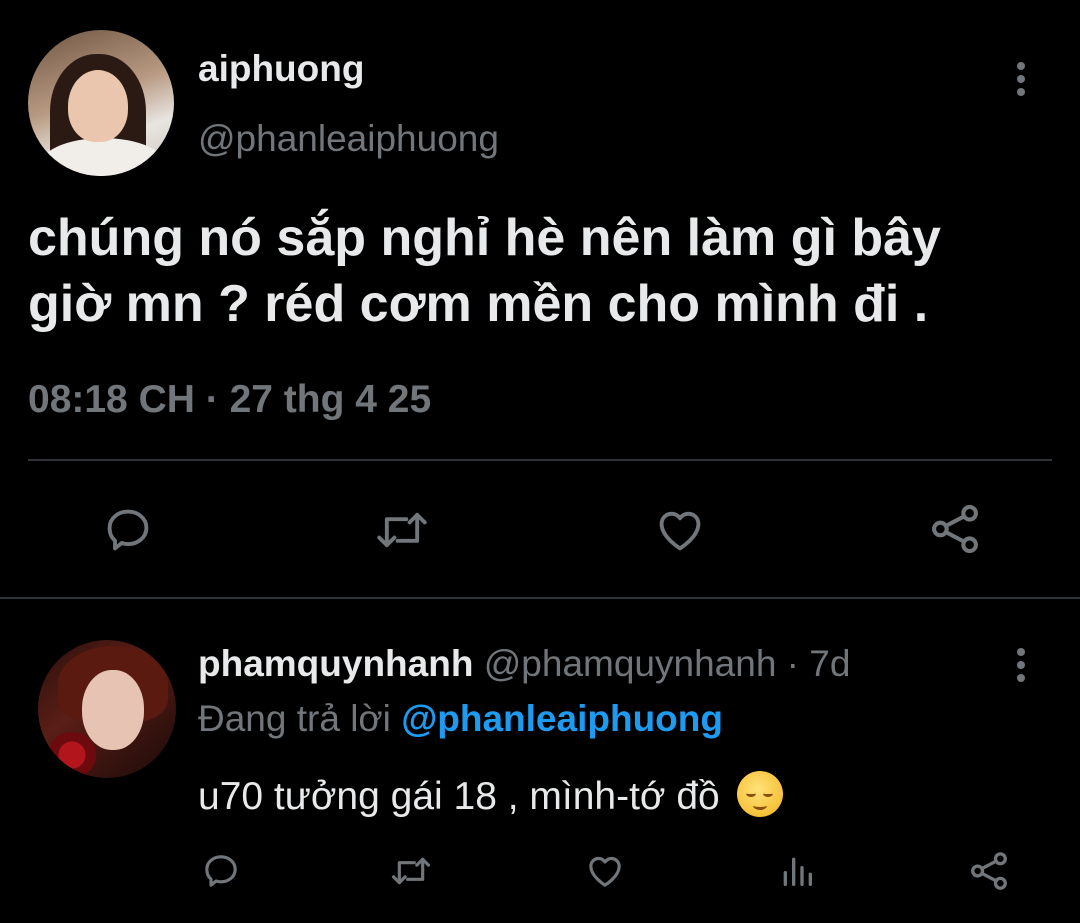 Image resolution: width=1080 pixels, height=923 pixels. What do you see at coordinates (101, 103) in the screenshot?
I see `author-avatar` at bounding box center [101, 103].